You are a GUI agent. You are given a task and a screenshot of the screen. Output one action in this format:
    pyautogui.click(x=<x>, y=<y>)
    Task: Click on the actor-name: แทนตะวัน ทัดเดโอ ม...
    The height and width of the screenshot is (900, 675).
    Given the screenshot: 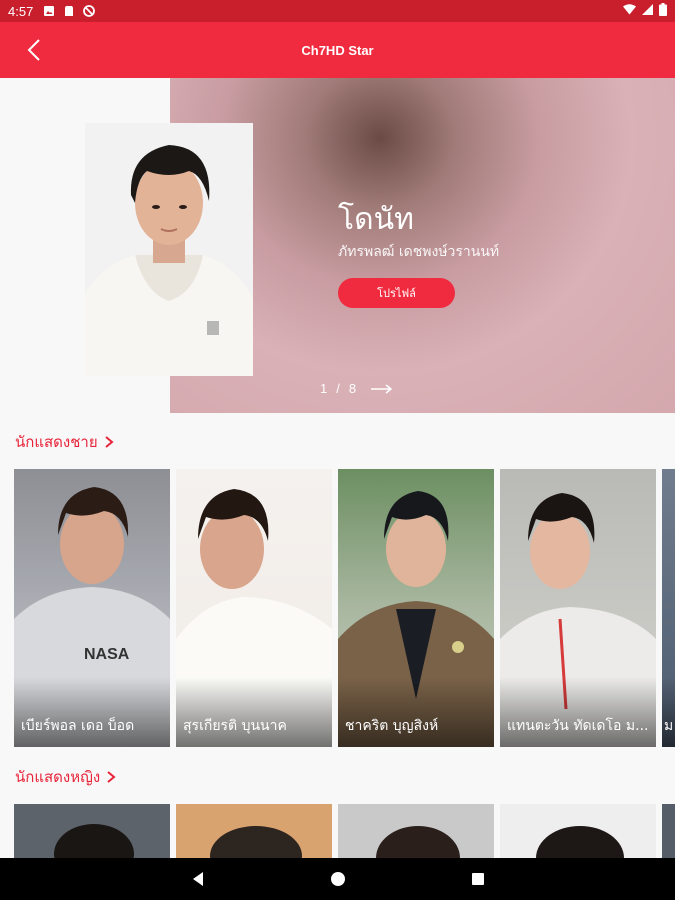 What is the action you would take?
    pyautogui.click(x=578, y=726)
    